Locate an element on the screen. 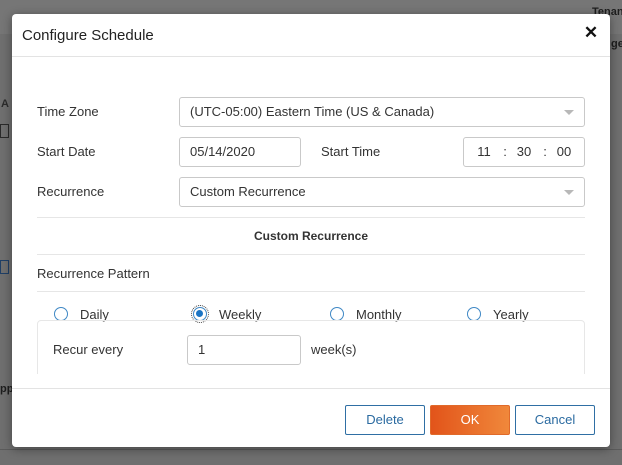  weekly-pattern-panel: Recur every 1 week(s) is located at coordinates (311, 347).